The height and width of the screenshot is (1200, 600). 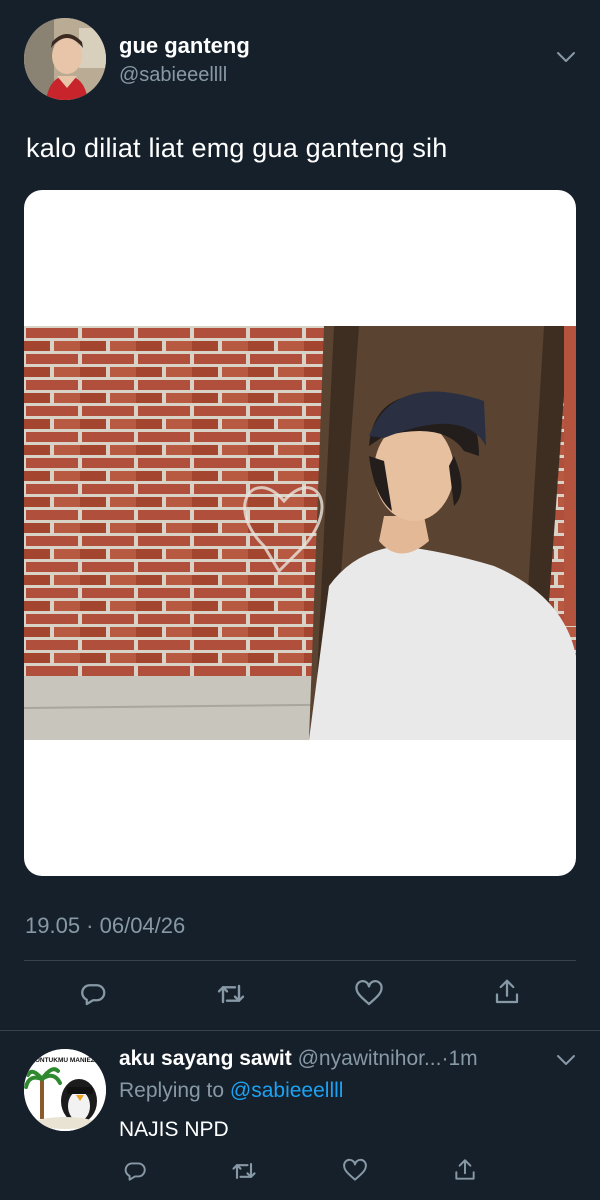 What do you see at coordinates (287, 1090) in the screenshot?
I see `replying-mention-link: @sabieeellll` at bounding box center [287, 1090].